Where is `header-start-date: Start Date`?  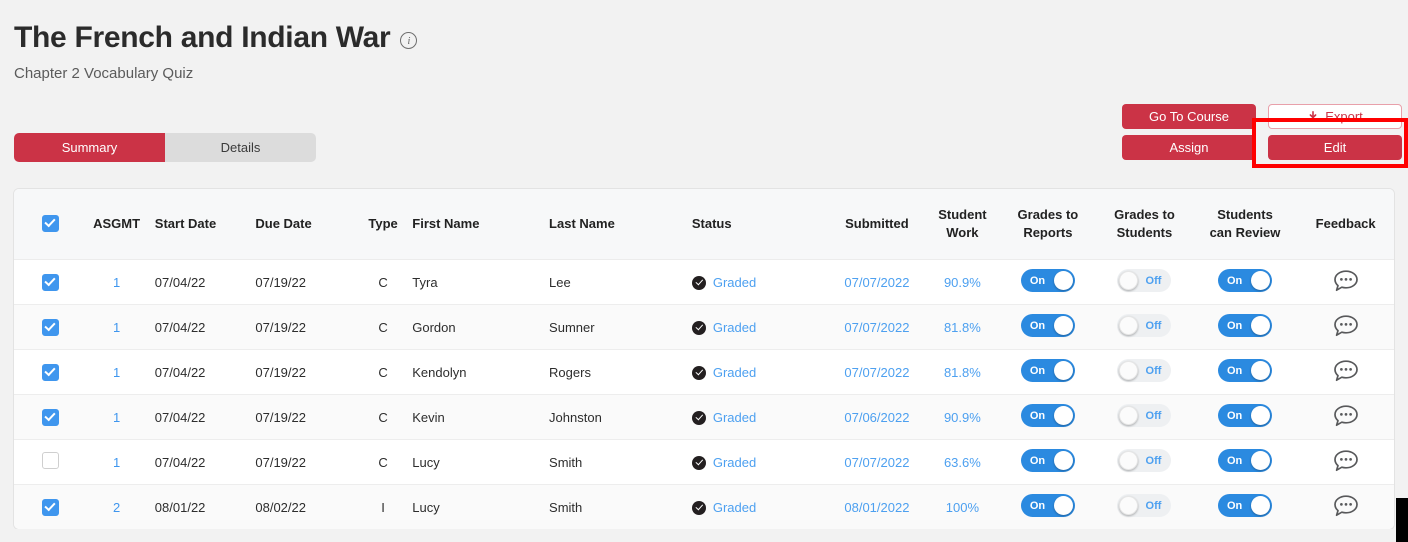
header-start-date: Start Date is located at coordinates (205, 224).